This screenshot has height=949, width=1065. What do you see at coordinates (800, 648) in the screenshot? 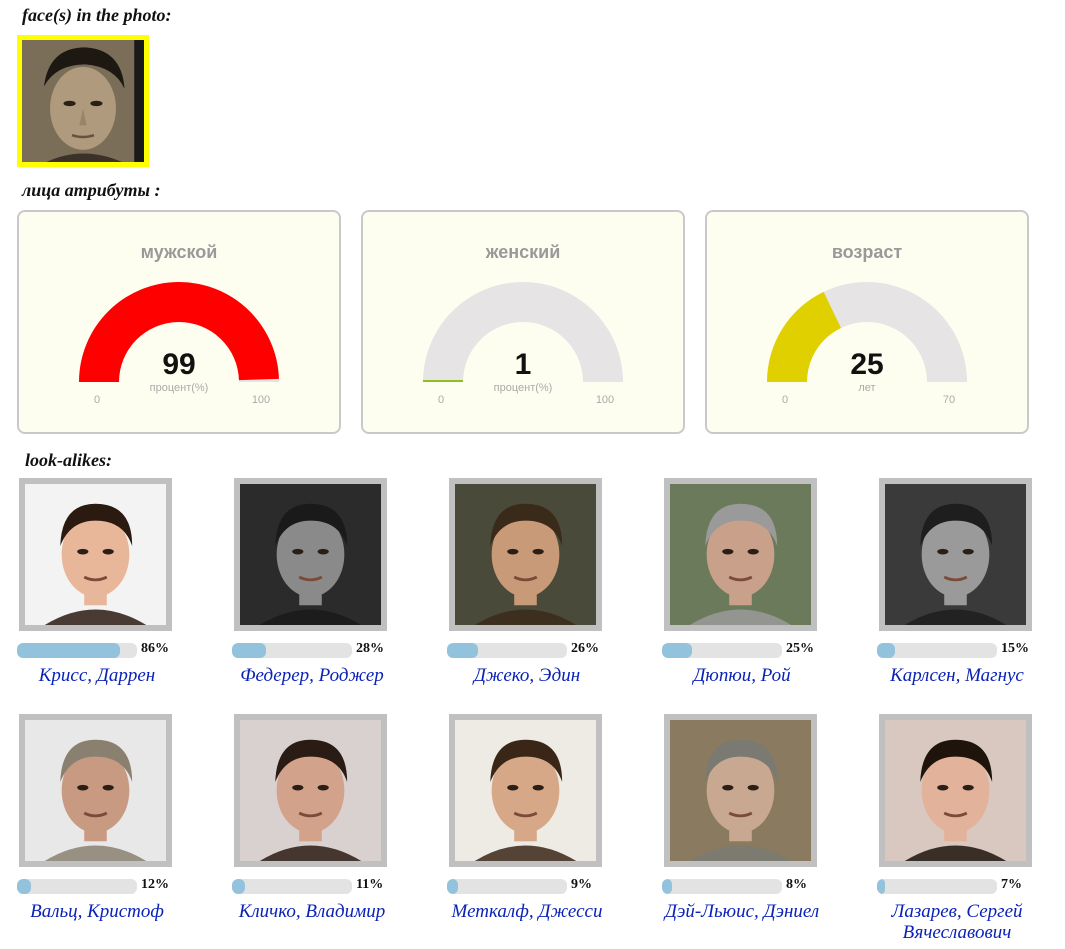
I see `similarity-percent: 25%` at bounding box center [800, 648].